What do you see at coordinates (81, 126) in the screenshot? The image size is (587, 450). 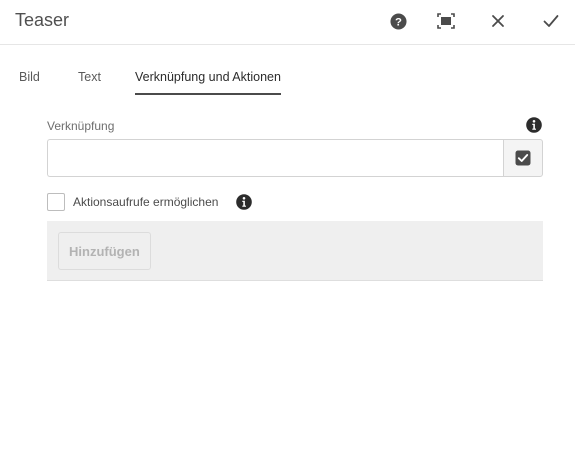 I see `link-field-label: Verknüpfung` at bounding box center [81, 126].